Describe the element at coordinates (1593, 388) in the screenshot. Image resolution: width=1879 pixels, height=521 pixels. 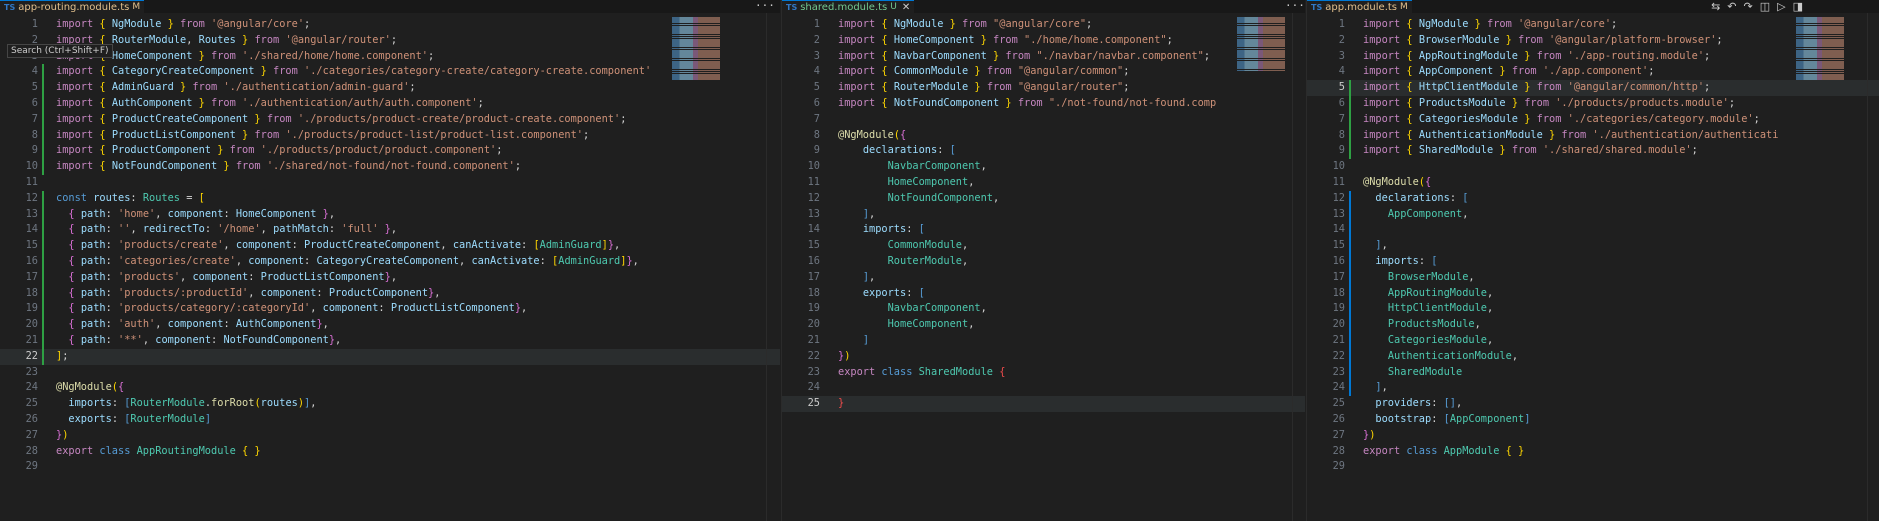
I see `code-line: 24 ],` at that location.